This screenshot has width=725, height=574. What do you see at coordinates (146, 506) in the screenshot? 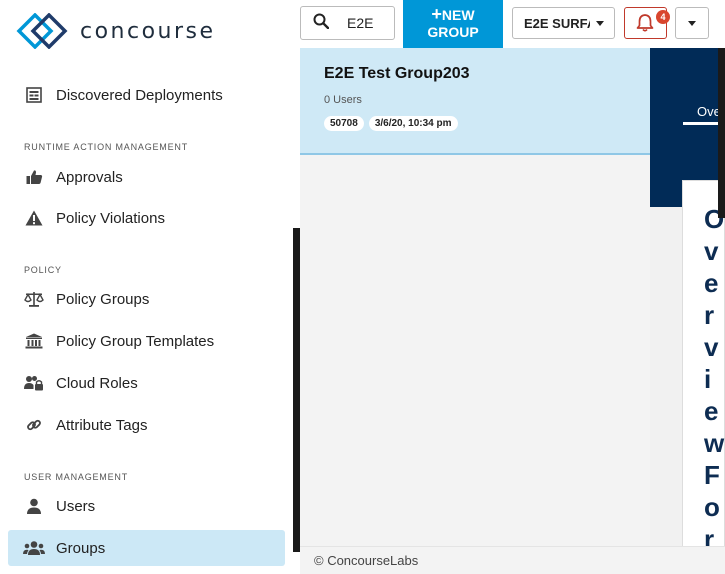
I see `sidebar-item-users: Users` at bounding box center [146, 506].